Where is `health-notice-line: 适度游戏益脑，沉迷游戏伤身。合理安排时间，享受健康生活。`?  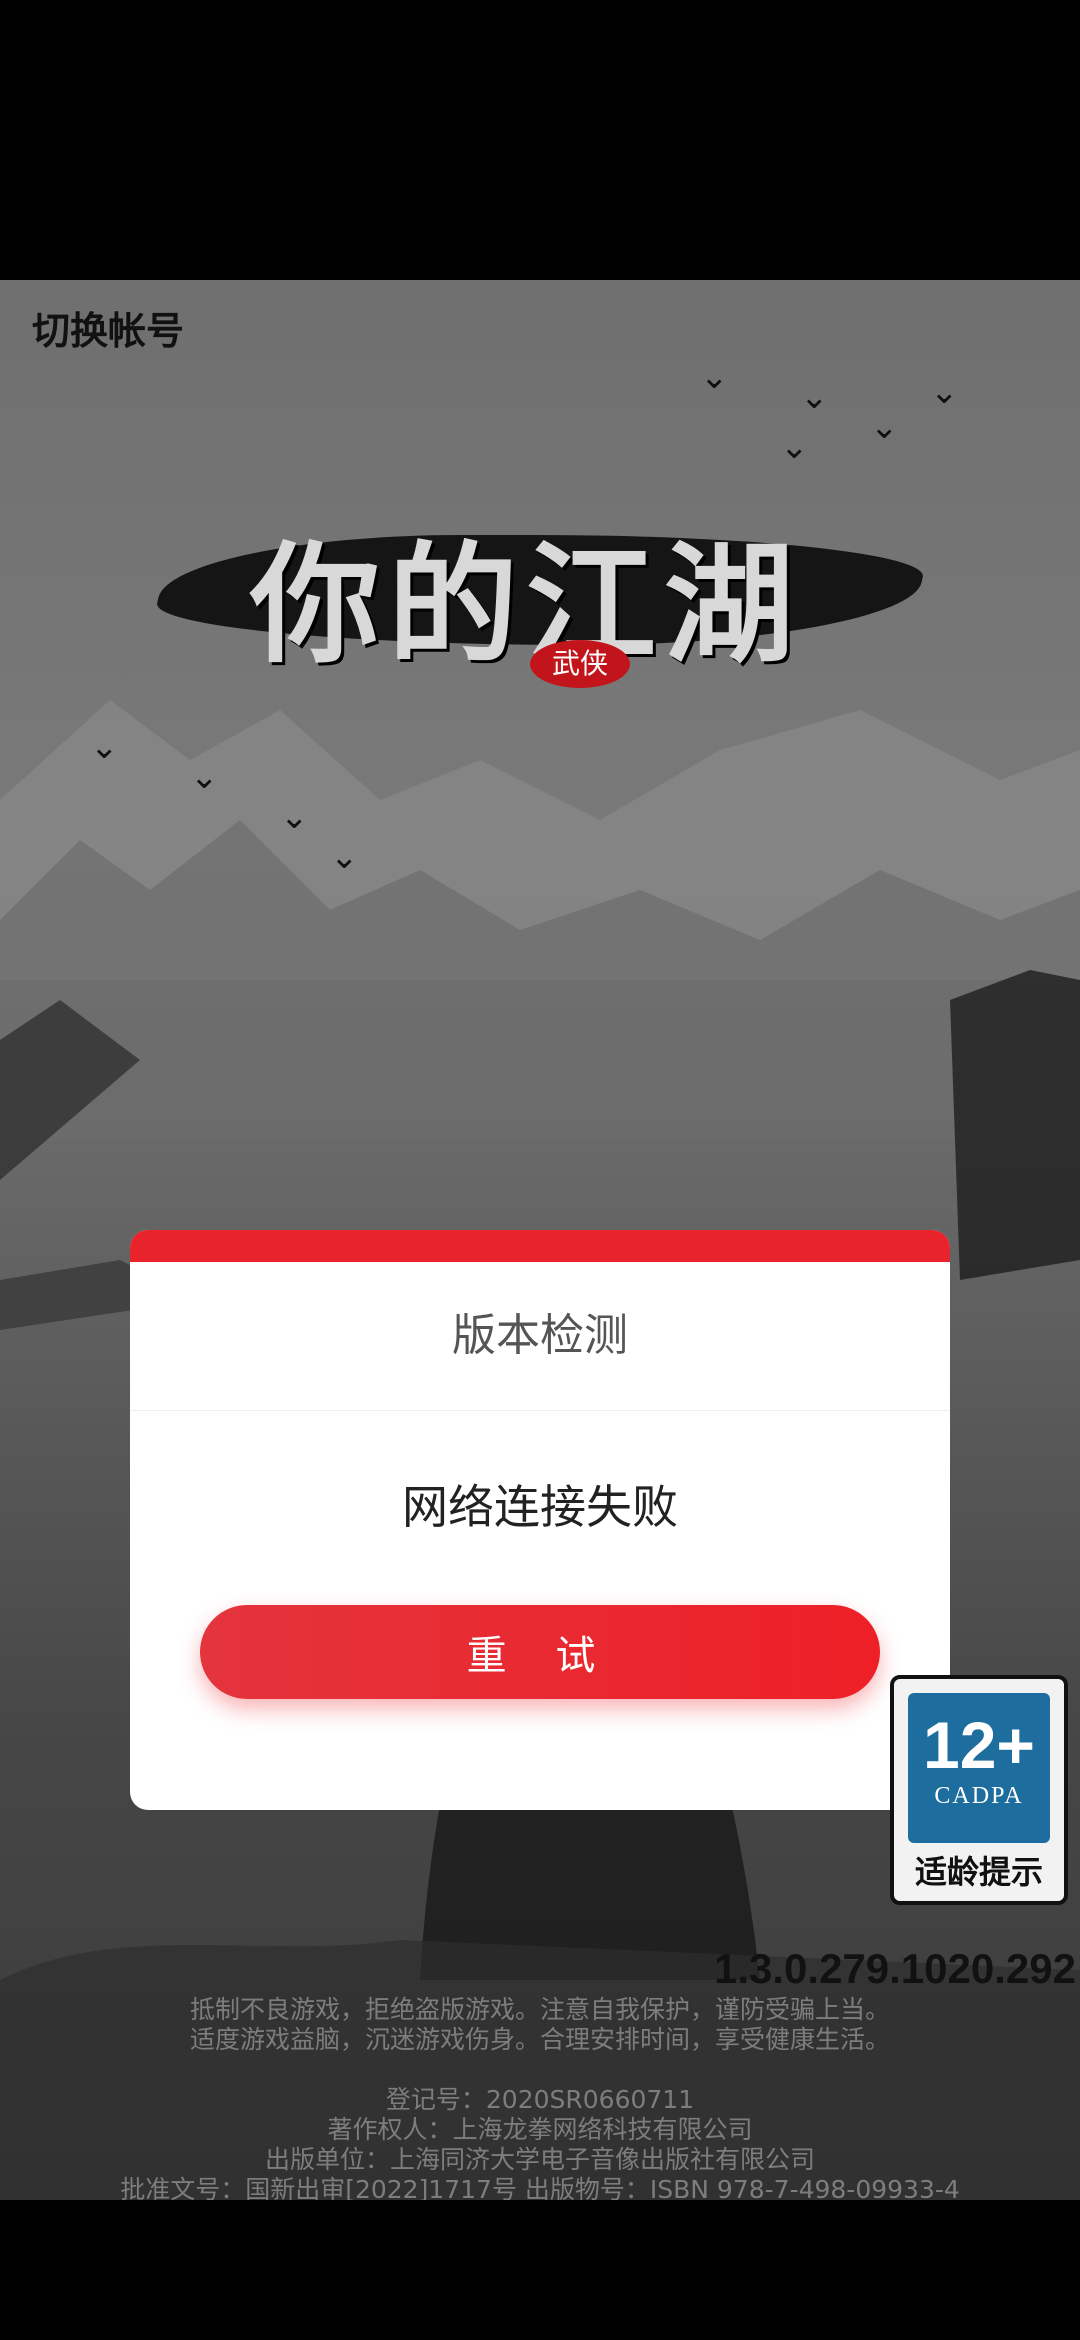 health-notice-line: 适度游戏益脑，沉迷游戏伤身。合理安排时间，享受健康生活。 is located at coordinates (539, 2039).